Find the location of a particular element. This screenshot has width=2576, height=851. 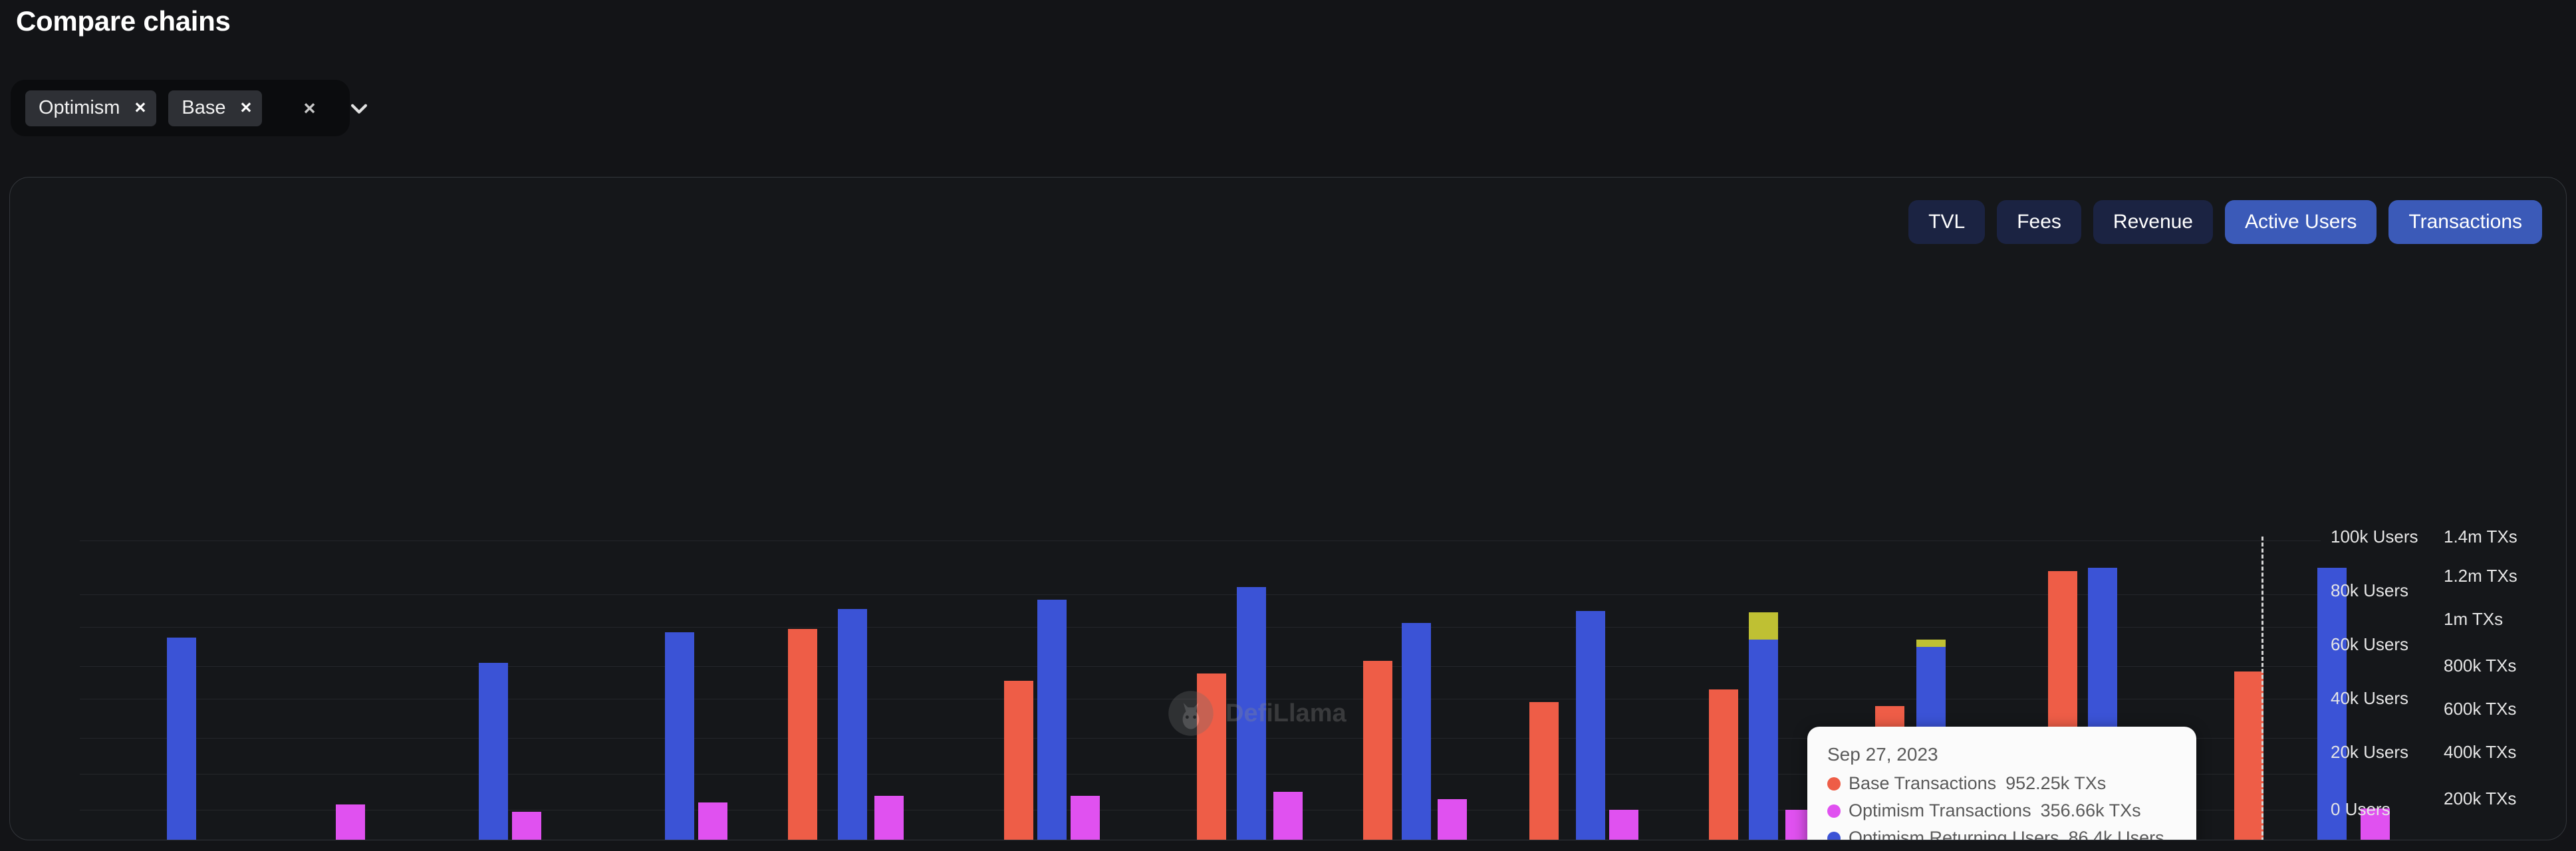

tooltip-series-name: Base Transactions is located at coordinates (1923, 783).